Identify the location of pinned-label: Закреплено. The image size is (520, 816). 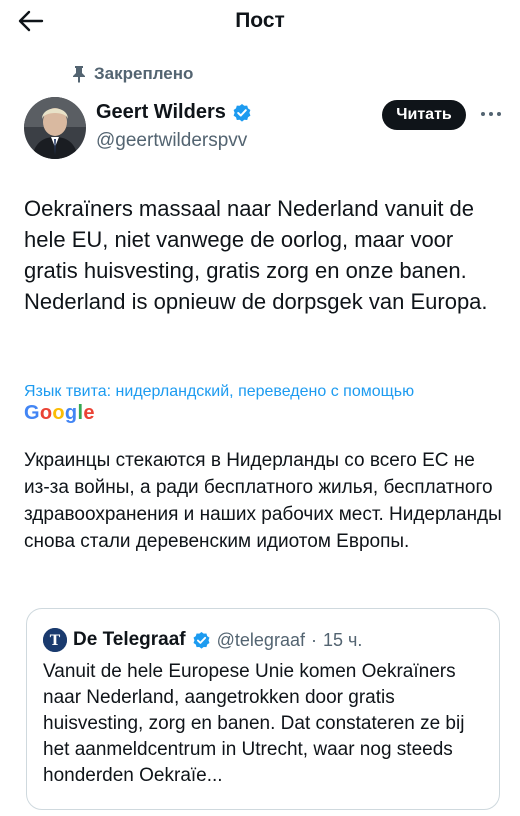
(144, 73).